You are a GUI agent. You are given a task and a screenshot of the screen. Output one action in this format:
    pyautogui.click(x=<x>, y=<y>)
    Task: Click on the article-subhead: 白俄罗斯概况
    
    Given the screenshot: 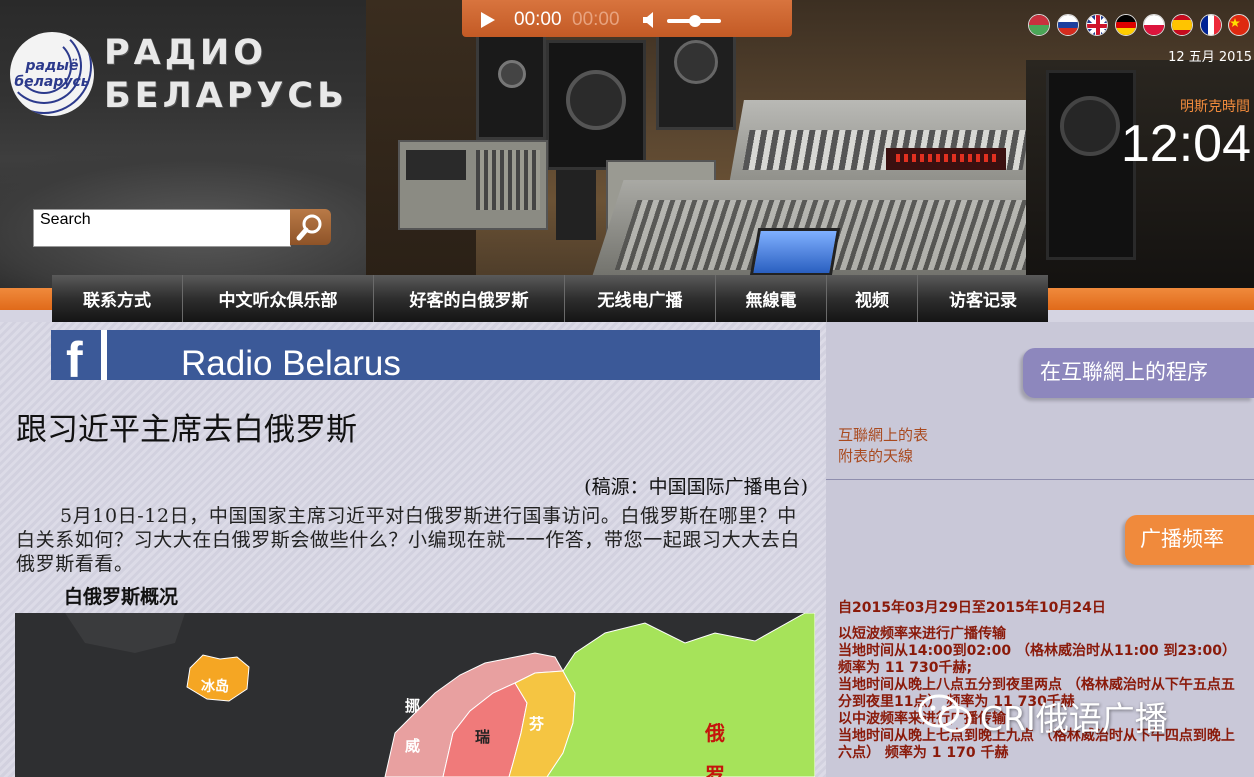 What is the action you would take?
    pyautogui.click(x=121, y=597)
    